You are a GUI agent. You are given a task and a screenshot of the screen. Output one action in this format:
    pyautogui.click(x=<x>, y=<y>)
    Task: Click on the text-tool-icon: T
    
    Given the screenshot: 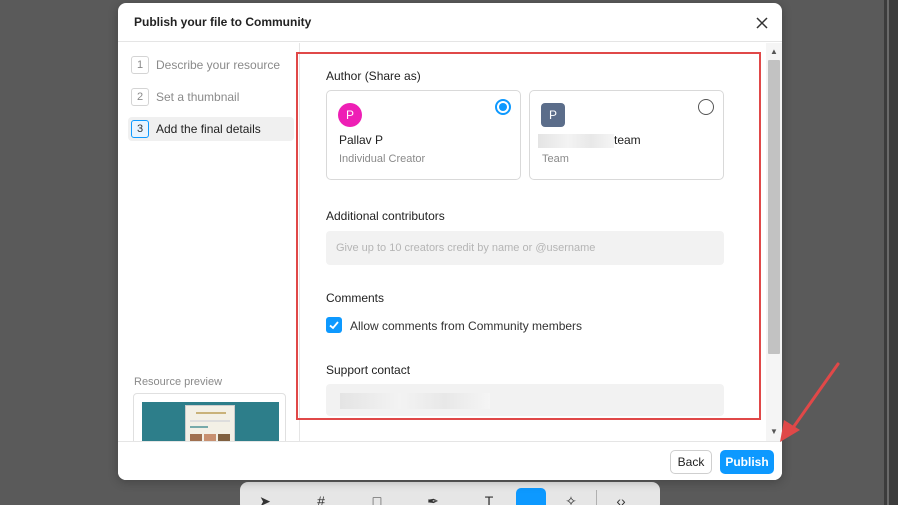 What is the action you would take?
    pyautogui.click(x=489, y=499)
    